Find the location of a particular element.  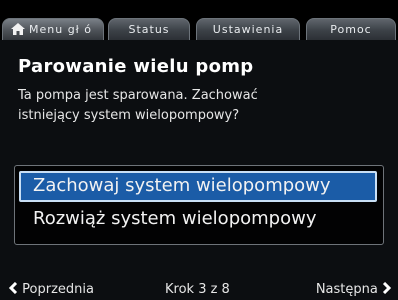

tab-status-label: Status is located at coordinates (149, 29).